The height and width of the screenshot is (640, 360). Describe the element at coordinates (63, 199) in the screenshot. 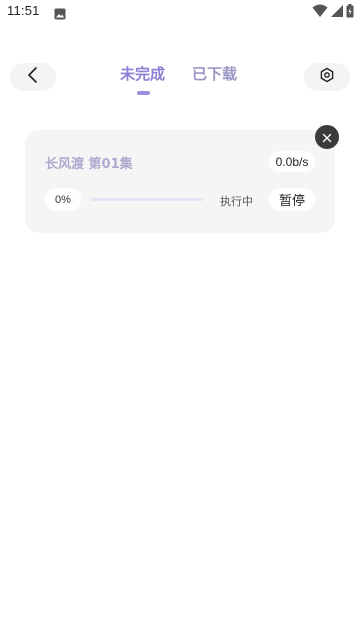

I see `progress-percent: 0%` at that location.